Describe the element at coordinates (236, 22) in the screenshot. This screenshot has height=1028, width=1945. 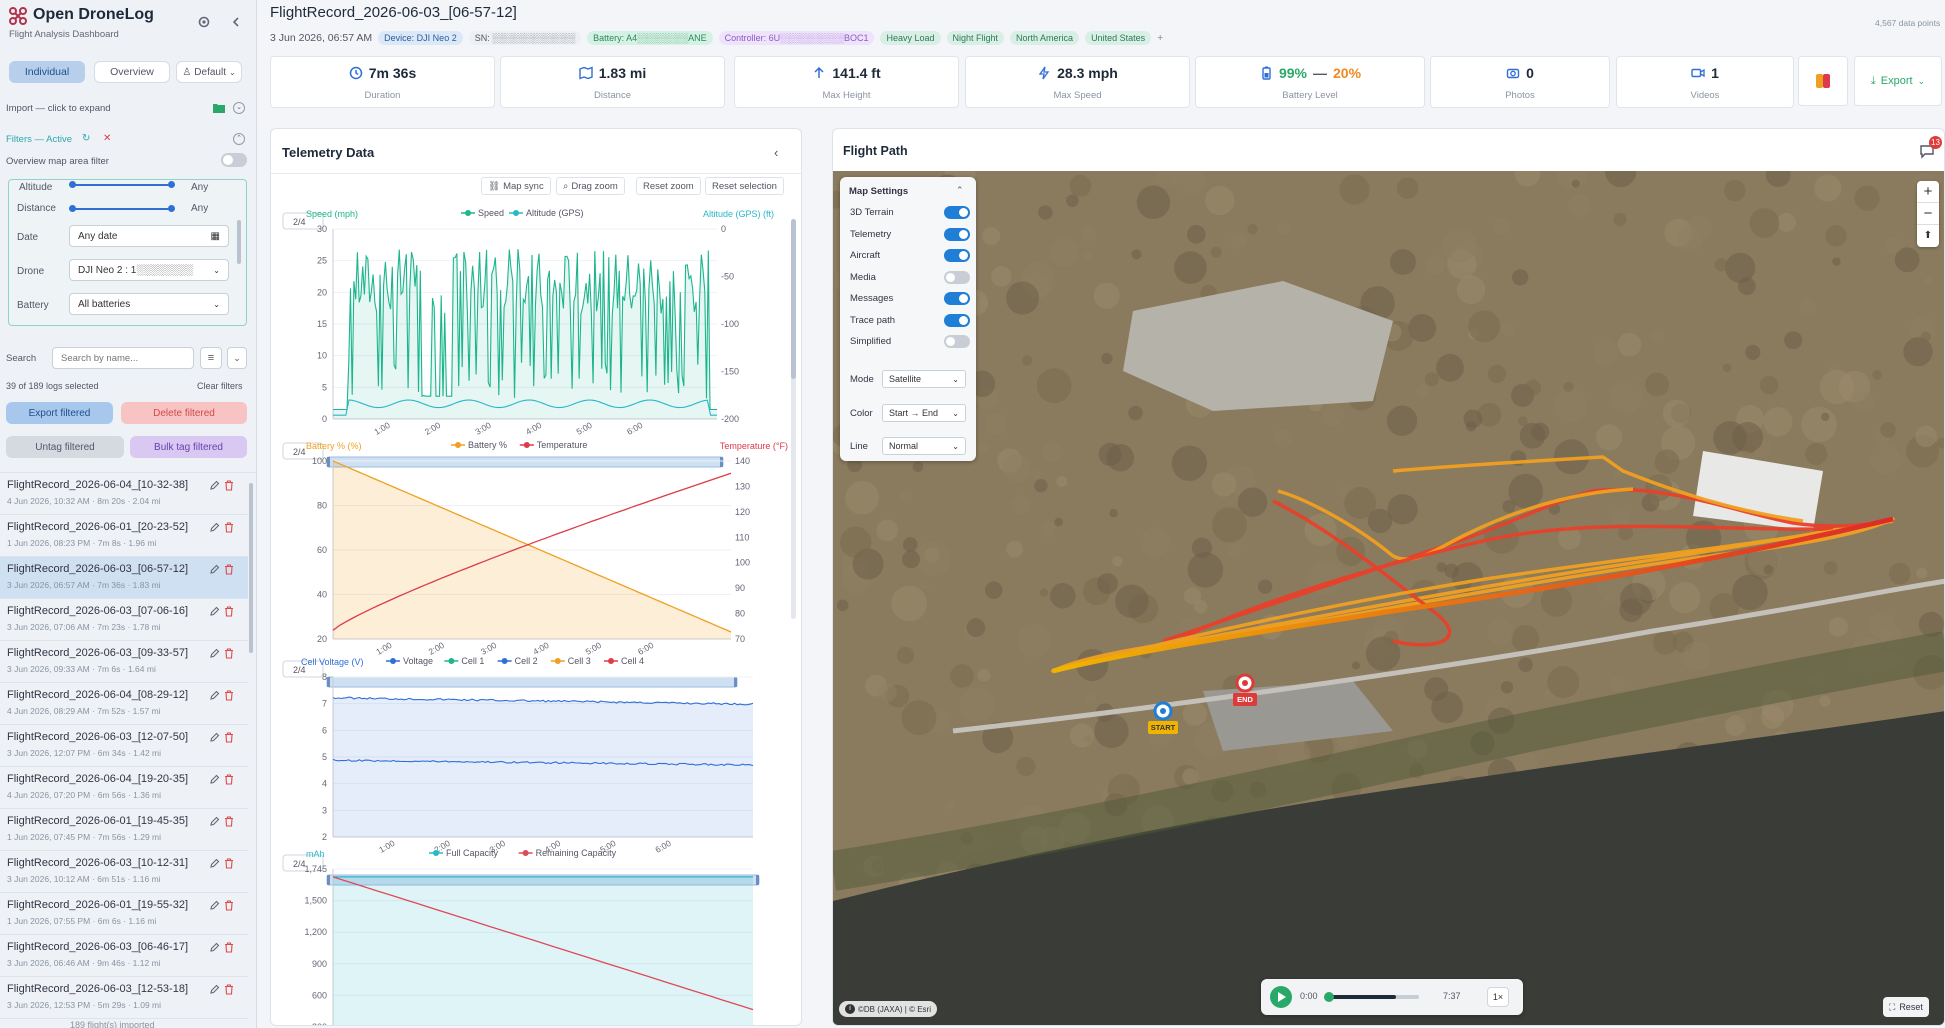
I see `collapse-sidebar-icon` at that location.